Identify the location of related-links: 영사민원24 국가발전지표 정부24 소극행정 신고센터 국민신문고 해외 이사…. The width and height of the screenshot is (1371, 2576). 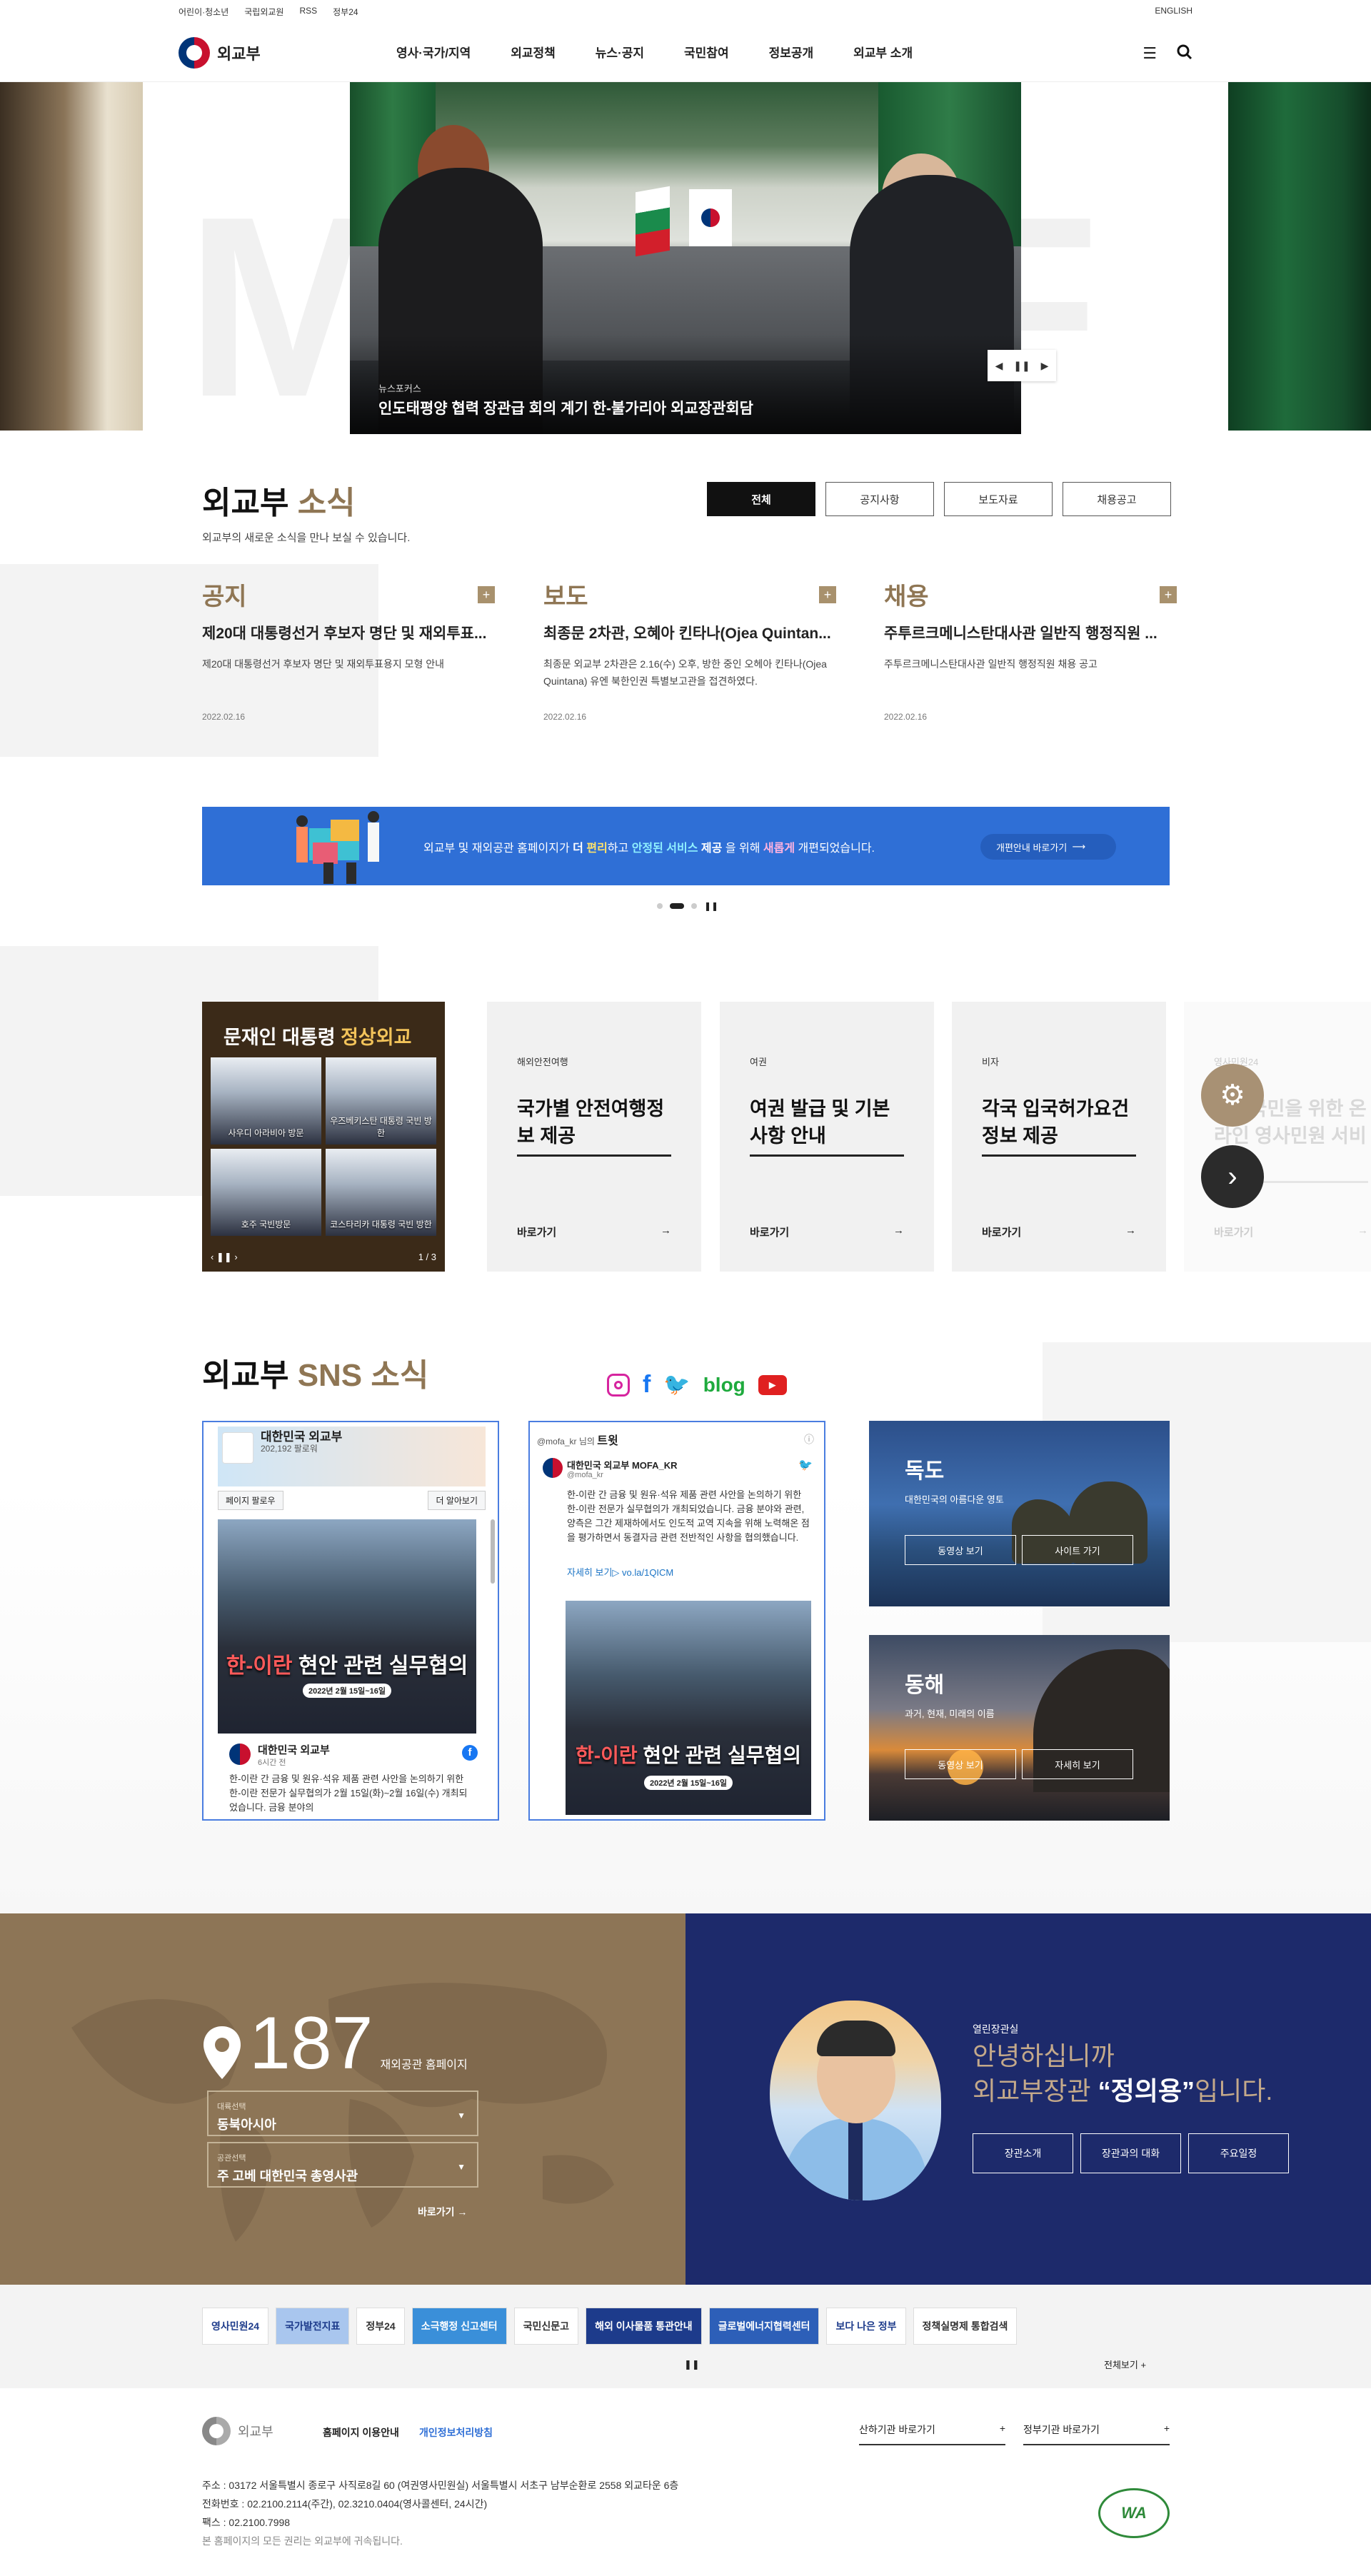
(685, 2336).